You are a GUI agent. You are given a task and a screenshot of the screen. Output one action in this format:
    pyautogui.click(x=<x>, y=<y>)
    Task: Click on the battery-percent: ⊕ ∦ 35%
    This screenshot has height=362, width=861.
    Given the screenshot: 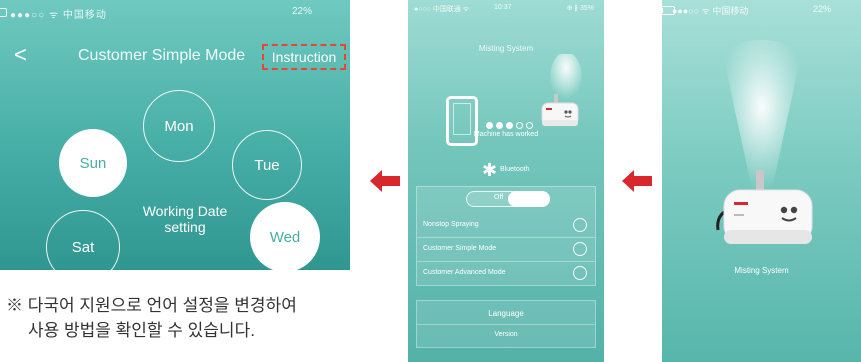 What is the action you would take?
    pyautogui.click(x=580, y=8)
    